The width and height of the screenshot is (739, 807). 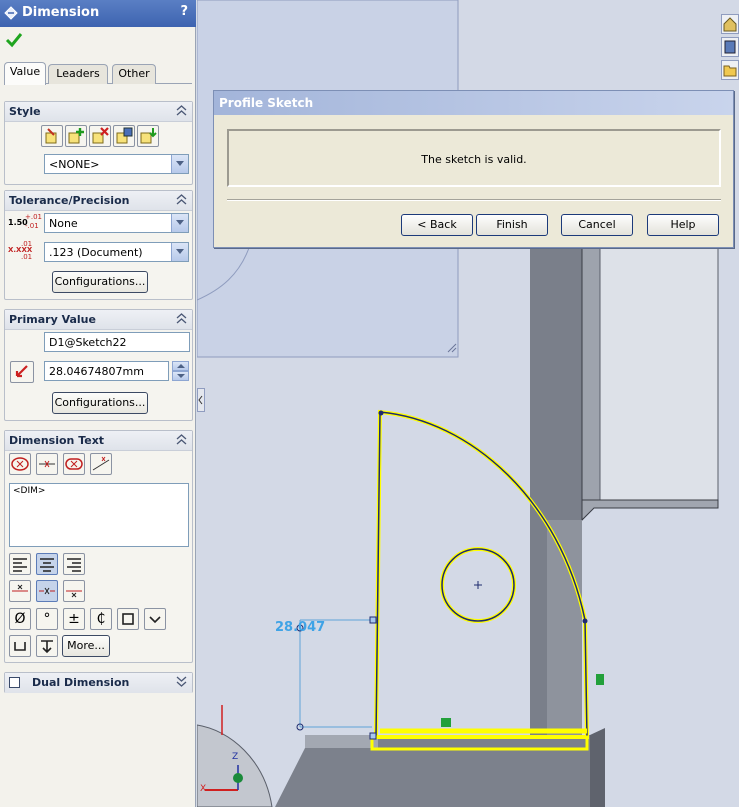 I want to click on degree-symbol-button: °, so click(x=47, y=619).